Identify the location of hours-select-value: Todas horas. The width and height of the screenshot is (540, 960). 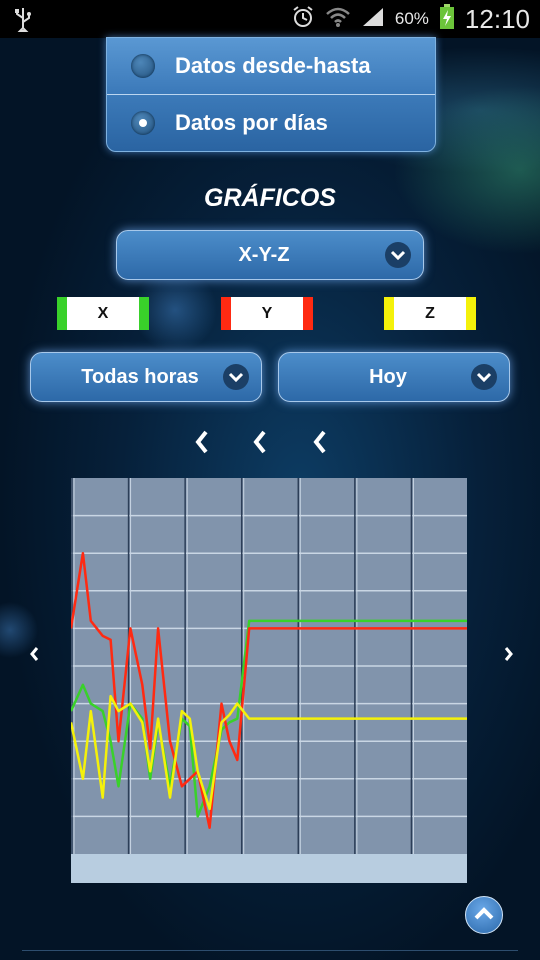
(140, 376).